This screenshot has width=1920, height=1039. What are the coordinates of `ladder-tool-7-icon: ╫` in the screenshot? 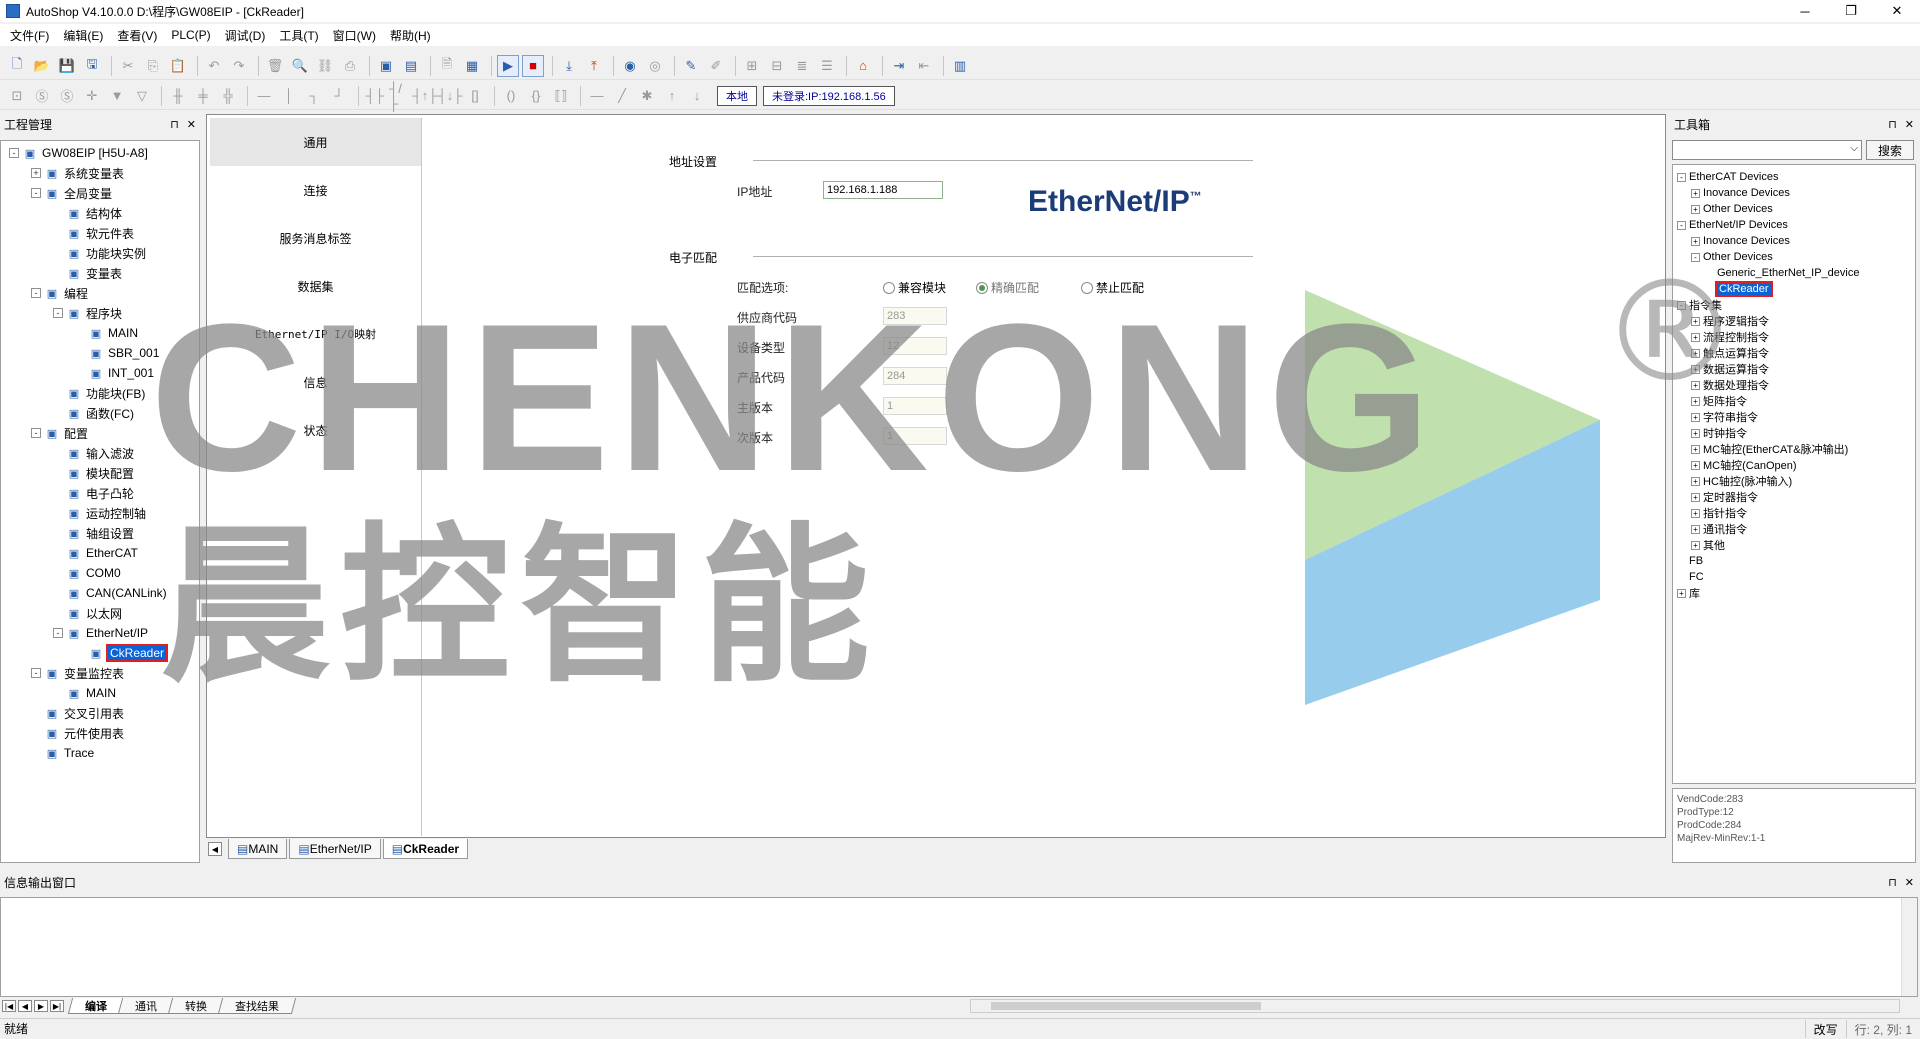 It's located at (178, 96).